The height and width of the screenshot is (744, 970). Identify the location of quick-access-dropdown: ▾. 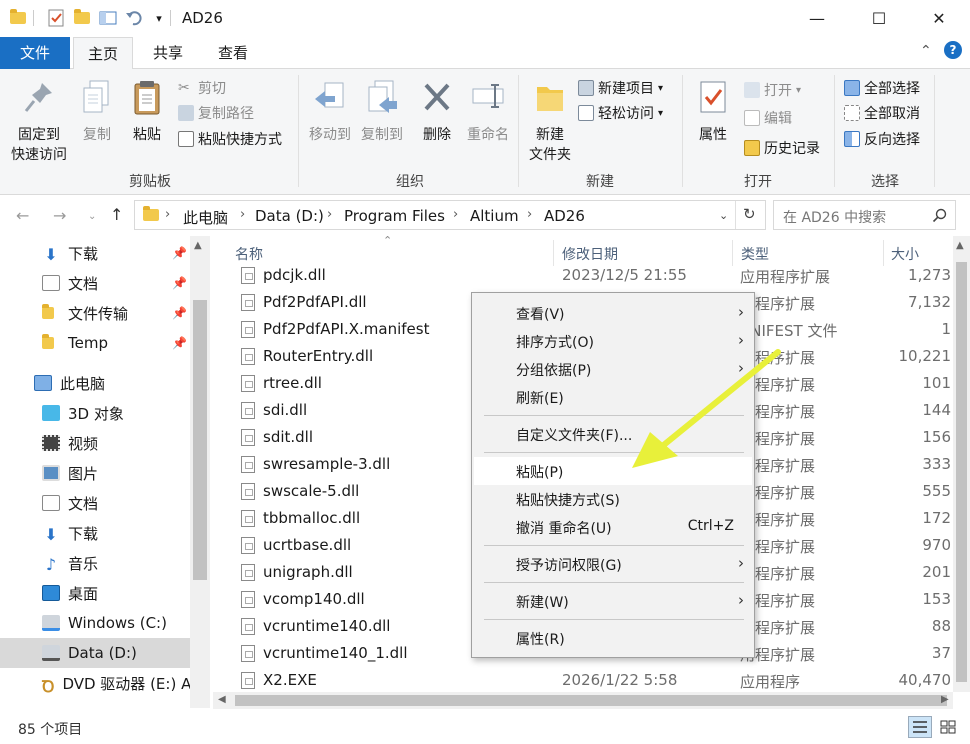
(159, 18).